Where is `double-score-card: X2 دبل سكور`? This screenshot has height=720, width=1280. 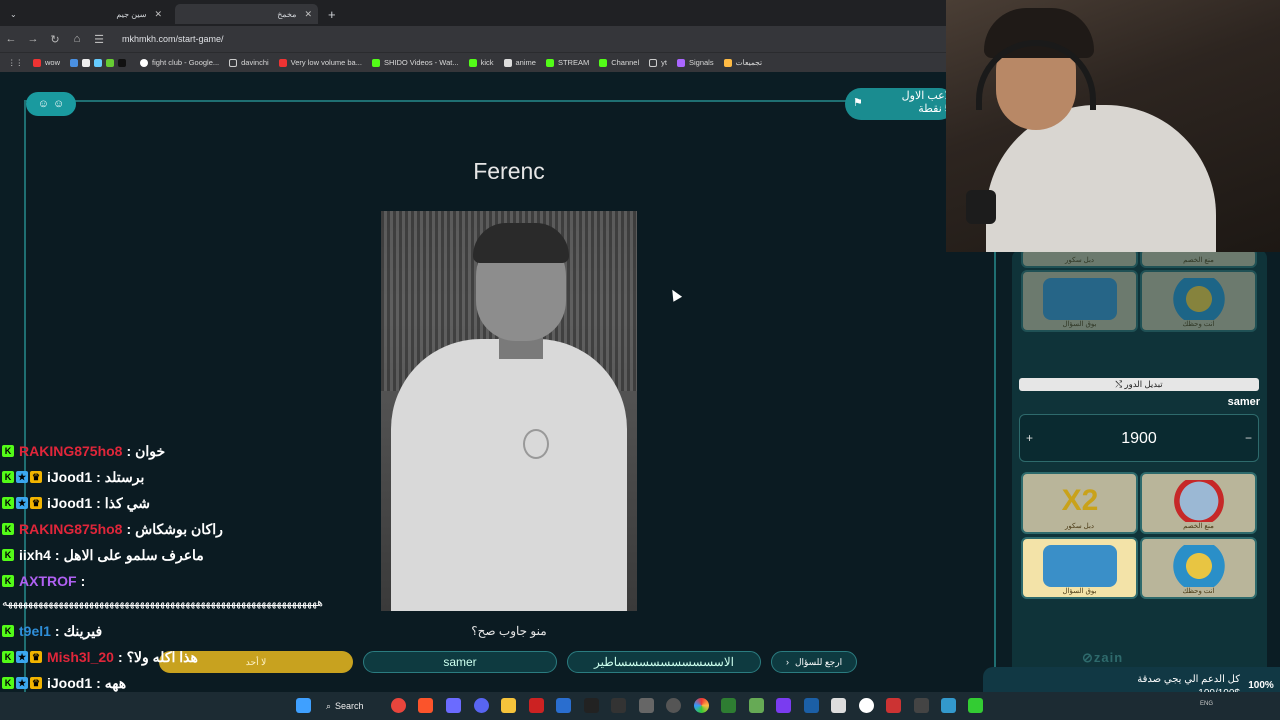 double-score-card: X2 دبل سكور is located at coordinates (1079, 503).